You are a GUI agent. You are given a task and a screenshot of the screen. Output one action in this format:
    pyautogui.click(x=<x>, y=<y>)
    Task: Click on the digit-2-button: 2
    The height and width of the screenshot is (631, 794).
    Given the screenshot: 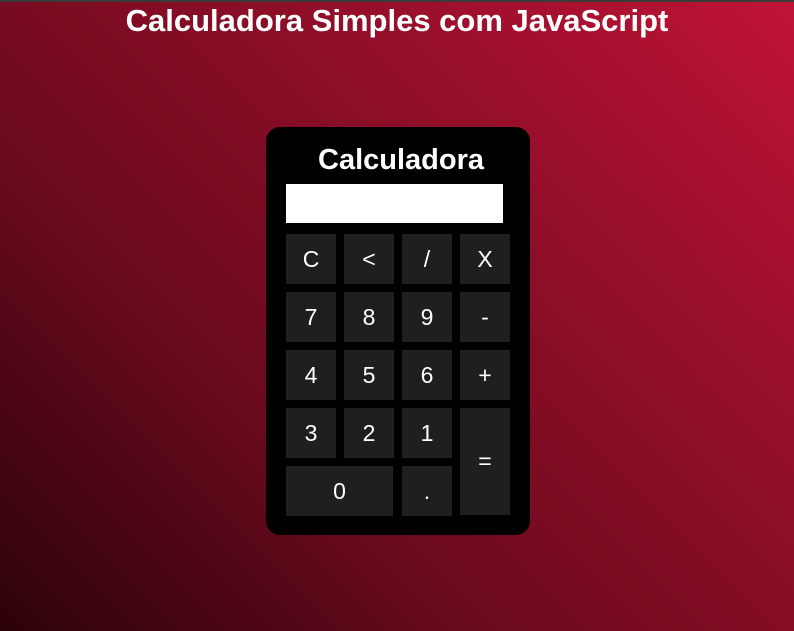 What is the action you would take?
    pyautogui.click(x=369, y=433)
    